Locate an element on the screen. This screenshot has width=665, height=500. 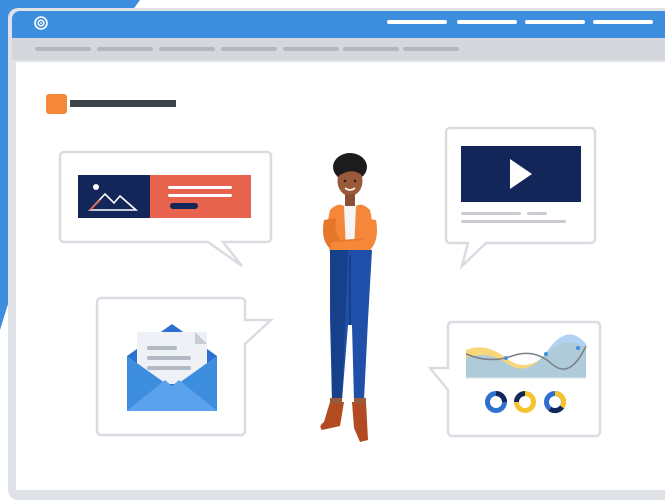
email-card-bubble is located at coordinates (185, 367).